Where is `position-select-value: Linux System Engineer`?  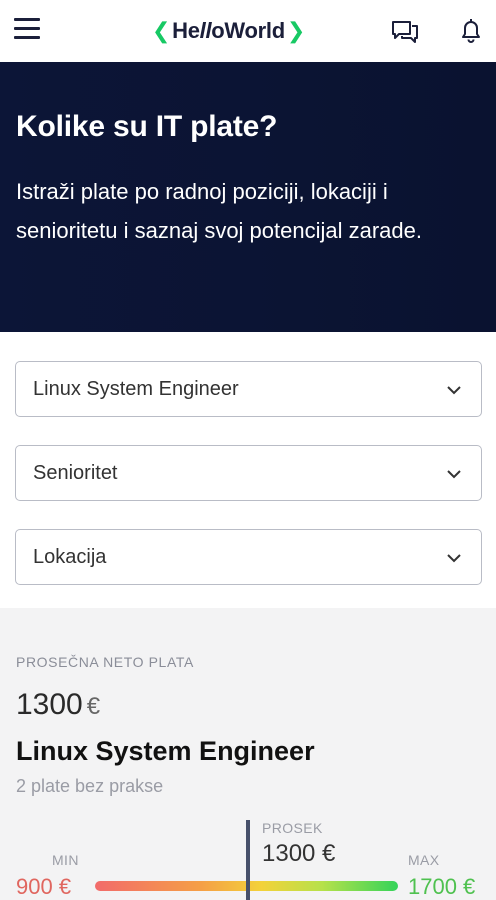 position-select-value: Linux System Engineer is located at coordinates (136, 388).